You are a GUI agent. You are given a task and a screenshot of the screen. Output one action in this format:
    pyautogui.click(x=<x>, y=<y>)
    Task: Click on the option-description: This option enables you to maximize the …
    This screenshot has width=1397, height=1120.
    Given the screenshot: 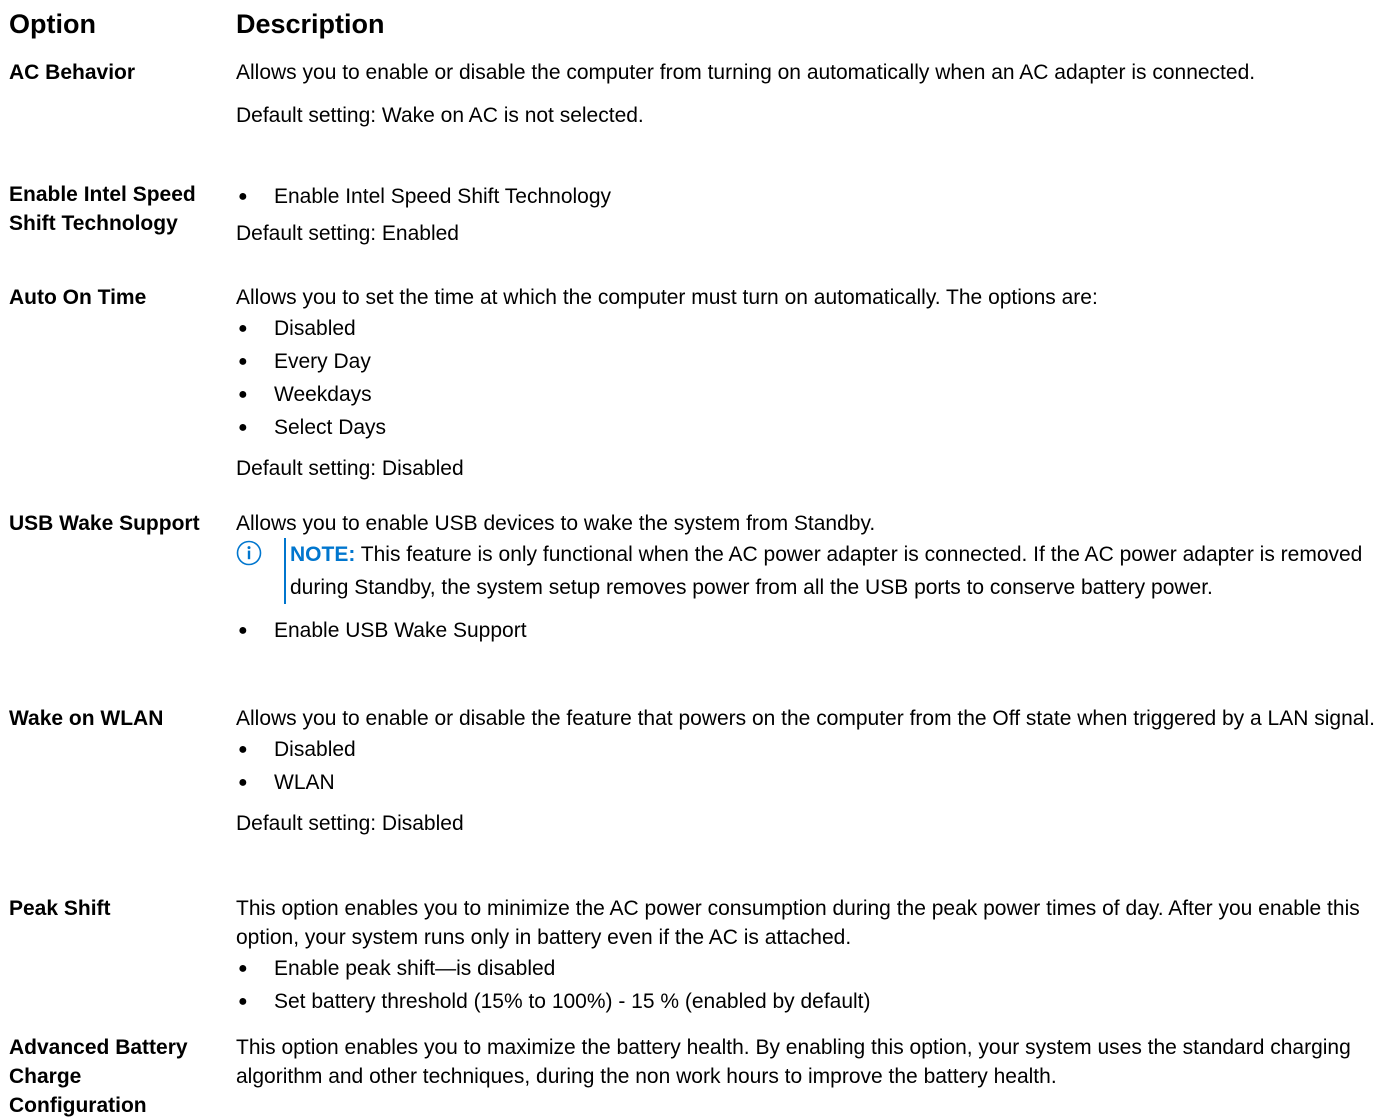 What is the action you would take?
    pyautogui.click(x=811, y=1062)
    